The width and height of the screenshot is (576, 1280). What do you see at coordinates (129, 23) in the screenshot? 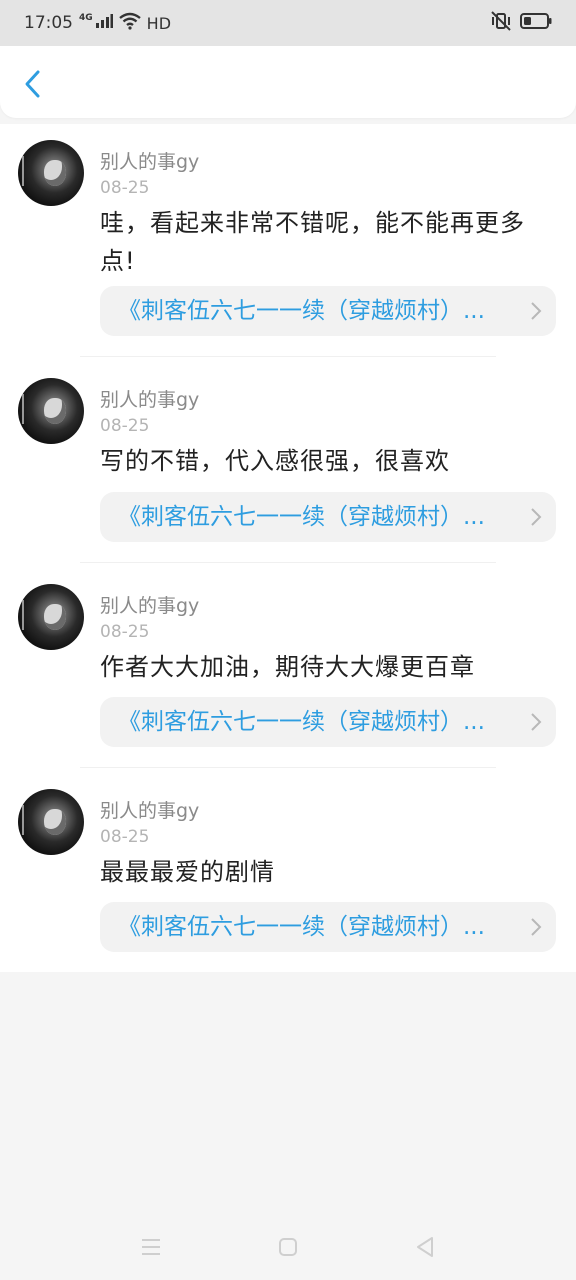
I see `wifi-icon` at bounding box center [129, 23].